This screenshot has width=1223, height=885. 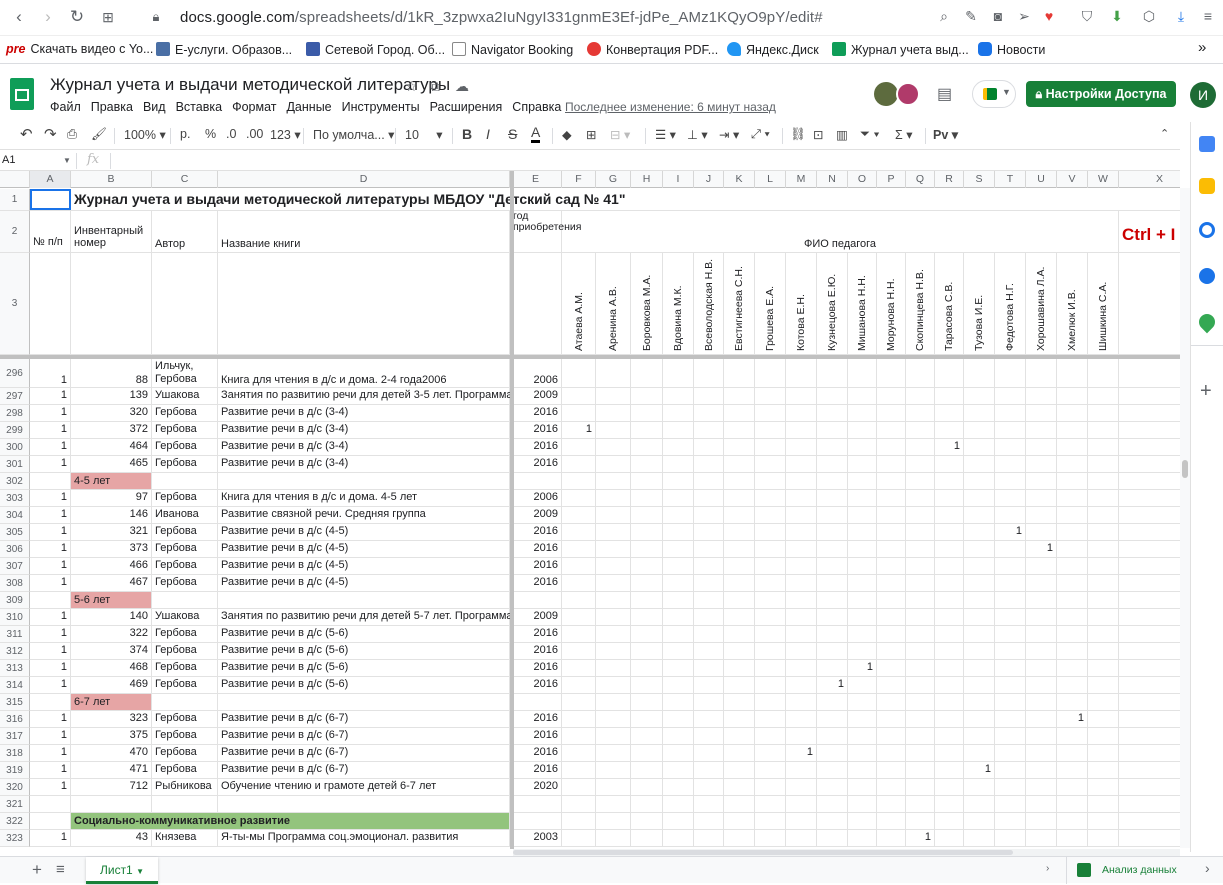 I want to click on cell-inventory: 470, so click(x=111, y=753).